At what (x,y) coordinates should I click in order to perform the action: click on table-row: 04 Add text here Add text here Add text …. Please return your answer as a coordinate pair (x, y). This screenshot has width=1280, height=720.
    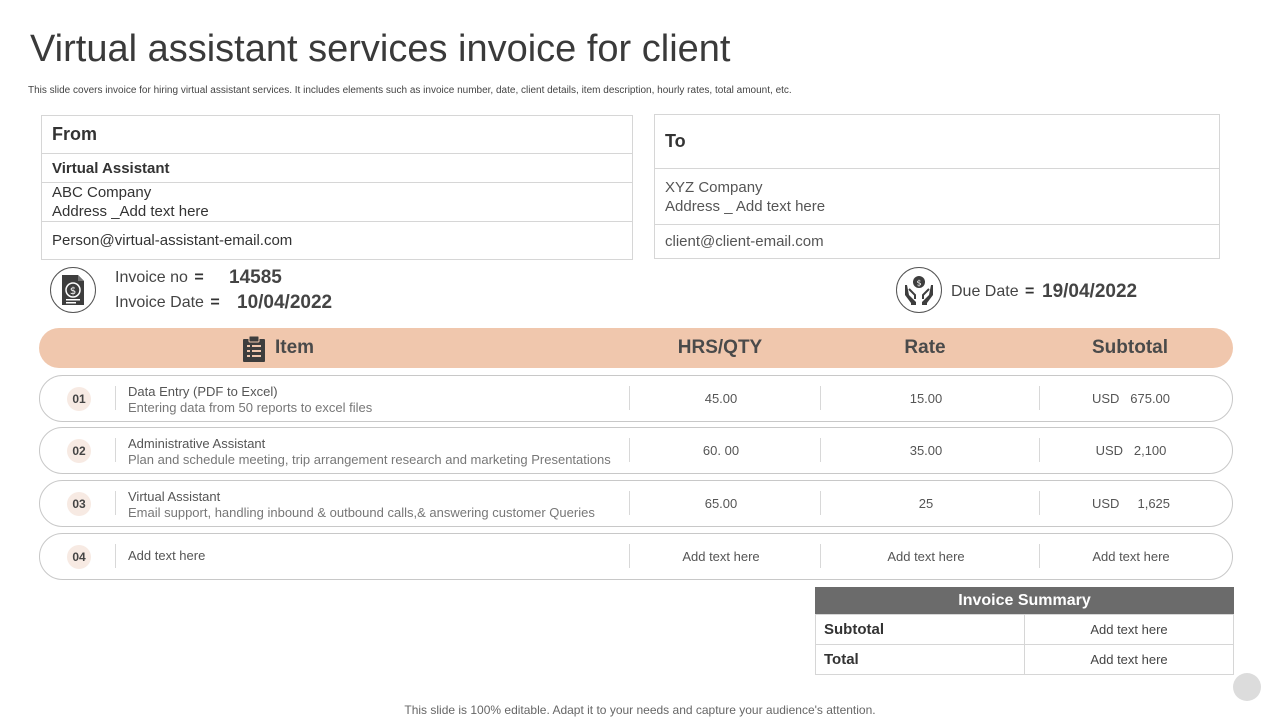
    Looking at the image, I should click on (636, 556).